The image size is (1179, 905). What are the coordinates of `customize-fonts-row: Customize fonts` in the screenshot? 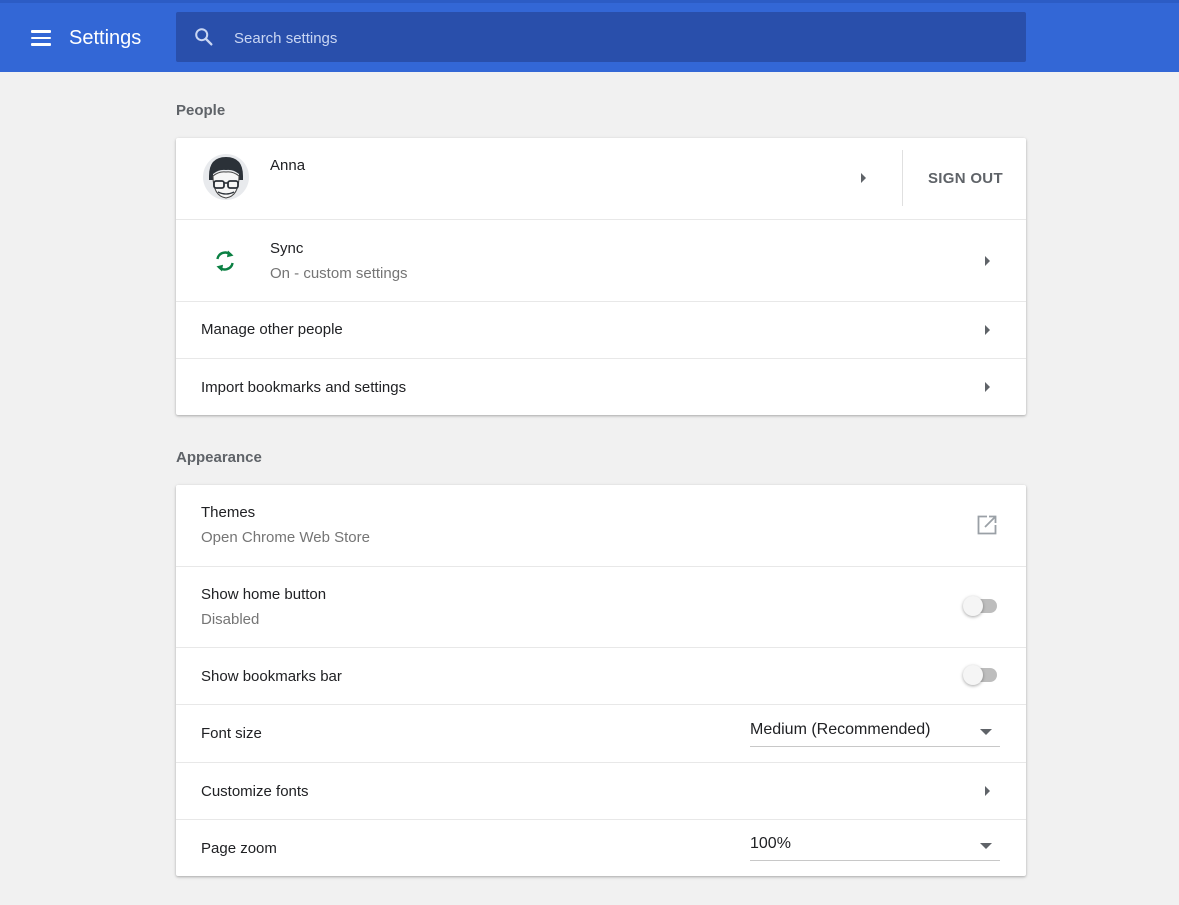 It's located at (601, 790).